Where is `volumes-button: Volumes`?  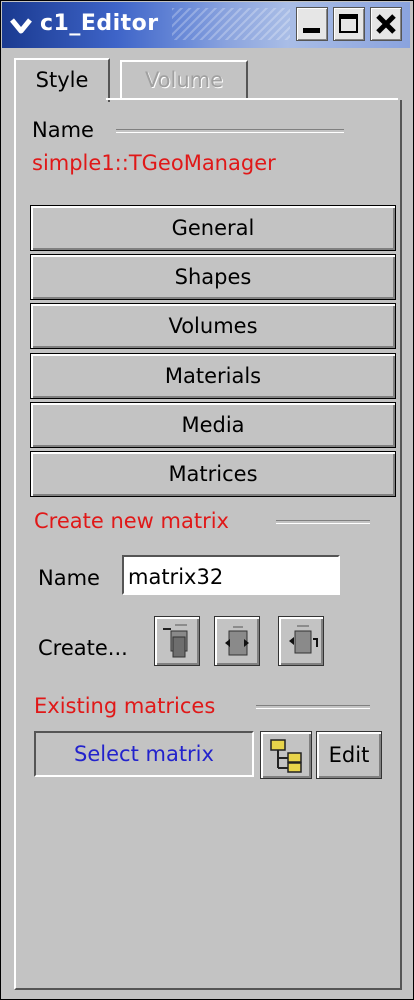
volumes-button: Volumes is located at coordinates (213, 326).